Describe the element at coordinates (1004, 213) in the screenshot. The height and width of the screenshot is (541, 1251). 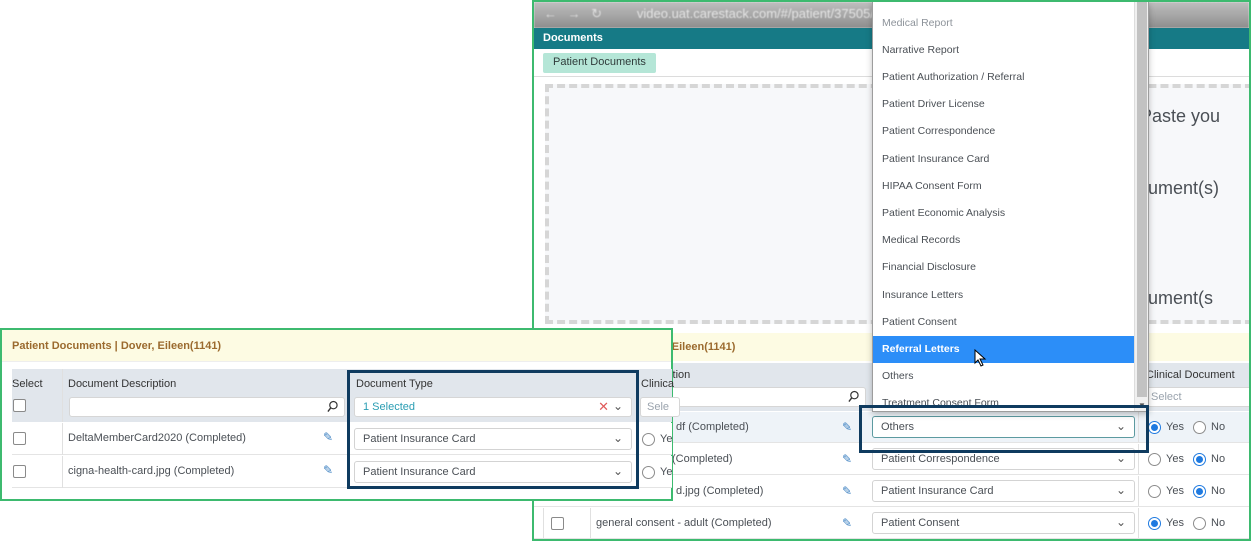
I see `dropdown-option: Patient Economic Analysis` at that location.